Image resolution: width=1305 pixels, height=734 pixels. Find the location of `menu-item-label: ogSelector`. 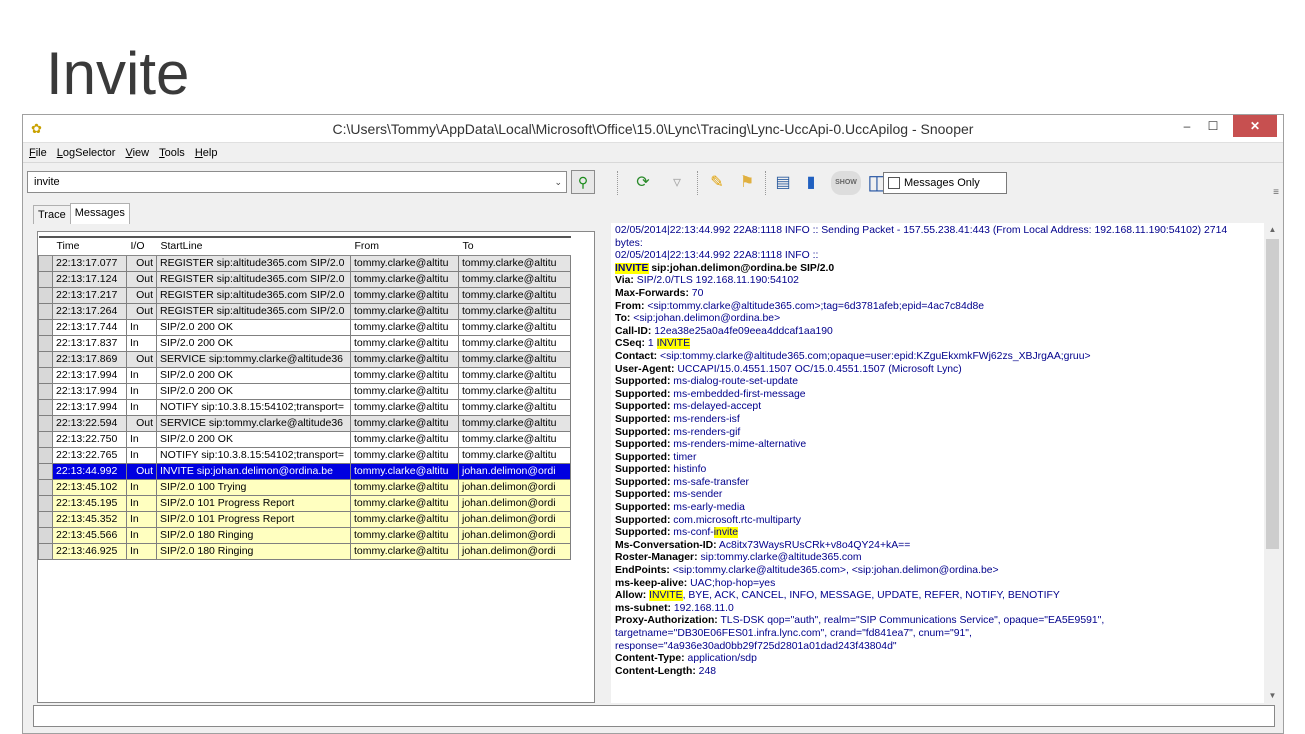

menu-item-label: ogSelector is located at coordinates (89, 153).